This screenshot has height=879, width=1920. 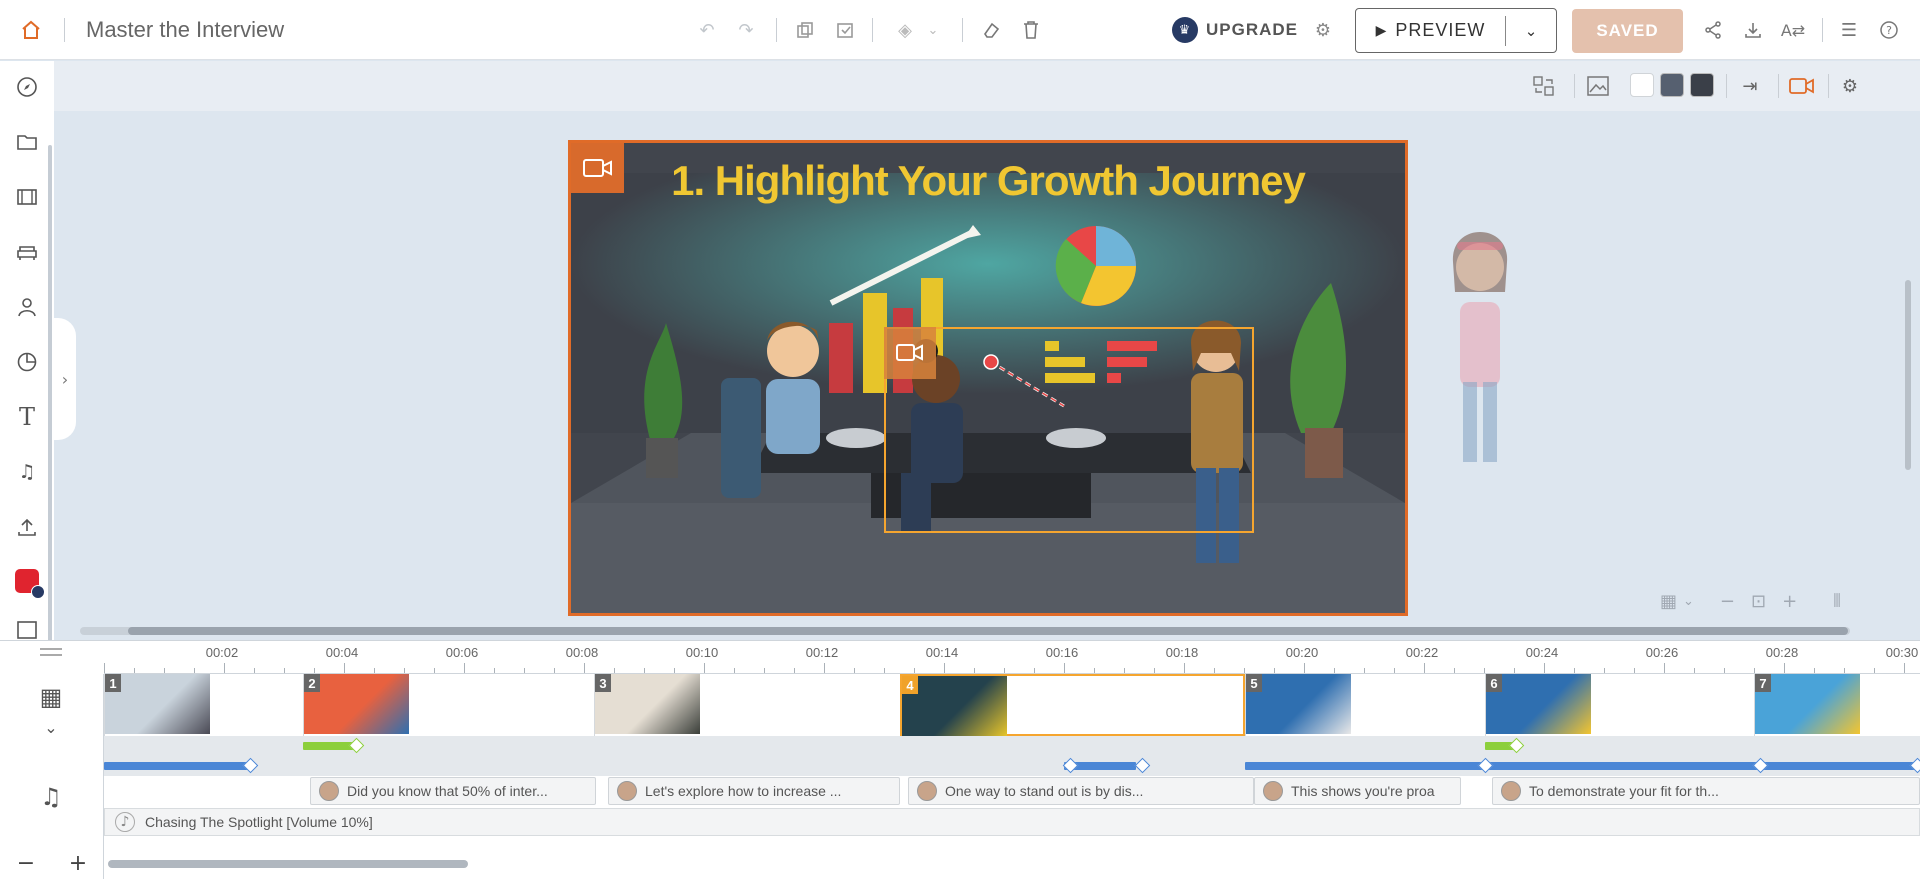 I want to click on paste-icon, so click(x=845, y=30).